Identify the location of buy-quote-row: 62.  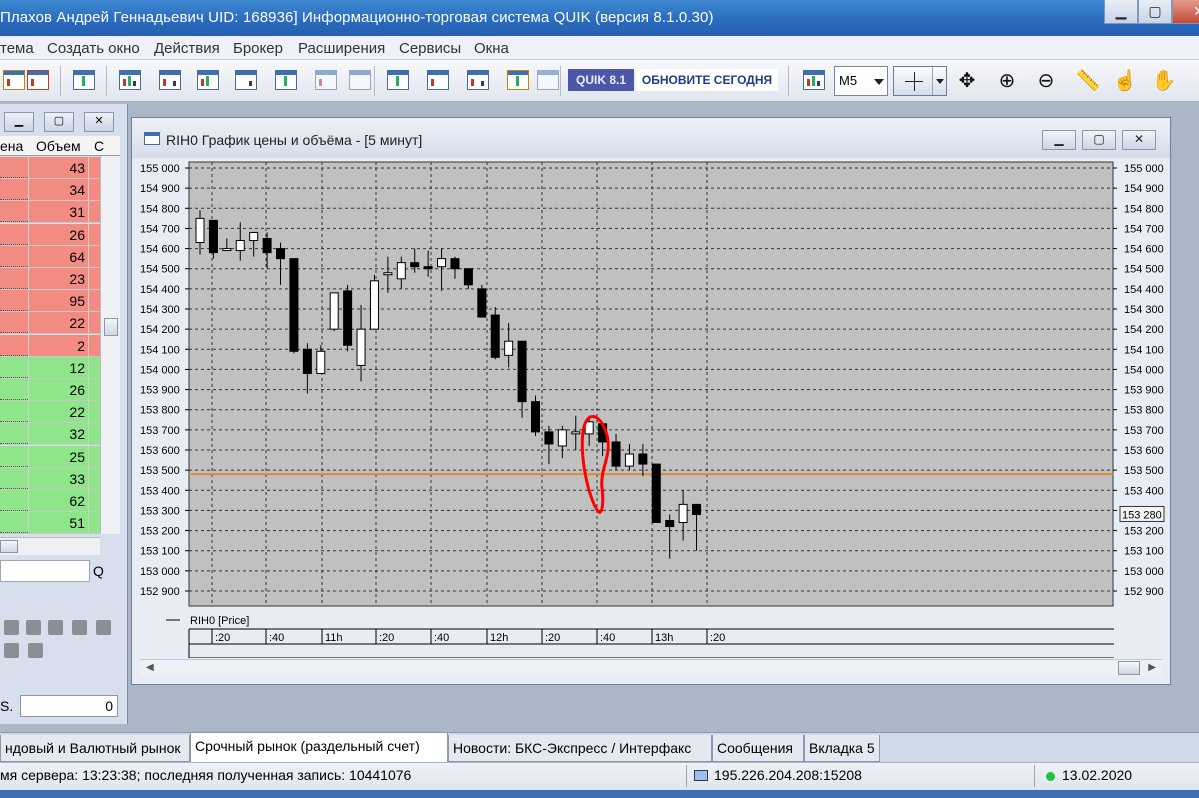
(53, 501).